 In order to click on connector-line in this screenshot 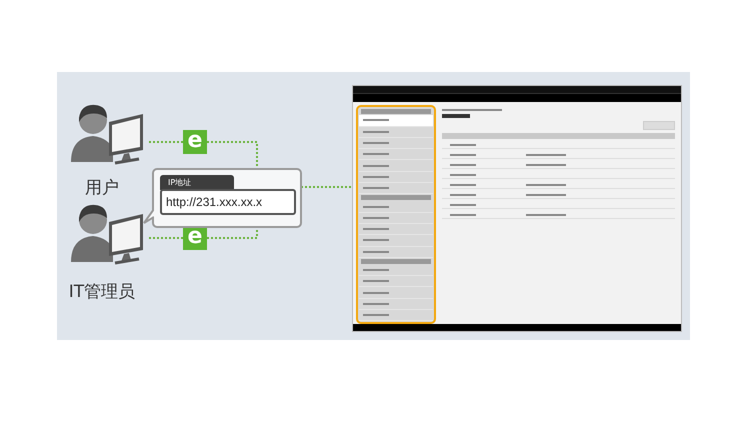, I will do `click(326, 187)`.